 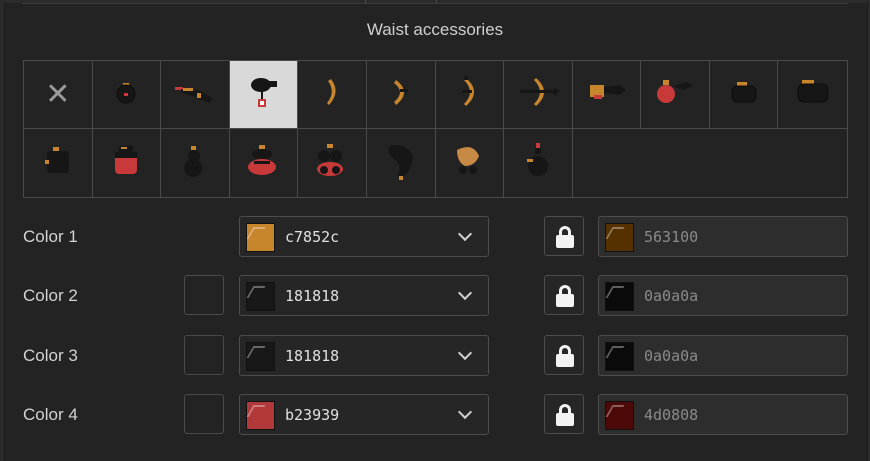 What do you see at coordinates (723, 414) in the screenshot?
I see `shade-color-field: 4d0808` at bounding box center [723, 414].